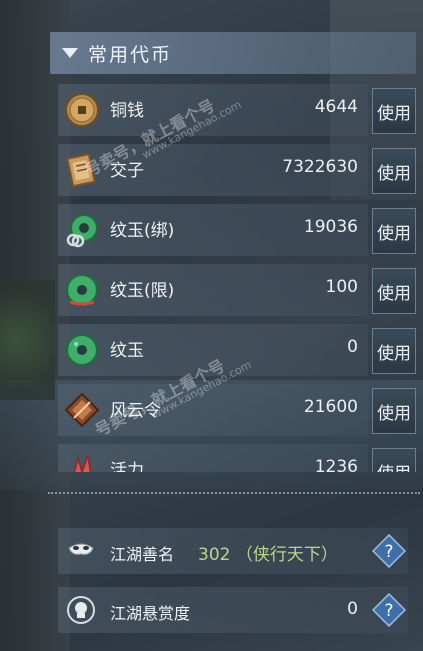 The height and width of the screenshot is (651, 423). Describe the element at coordinates (336, 107) in the screenshot. I see `token-value: 4644` at that location.